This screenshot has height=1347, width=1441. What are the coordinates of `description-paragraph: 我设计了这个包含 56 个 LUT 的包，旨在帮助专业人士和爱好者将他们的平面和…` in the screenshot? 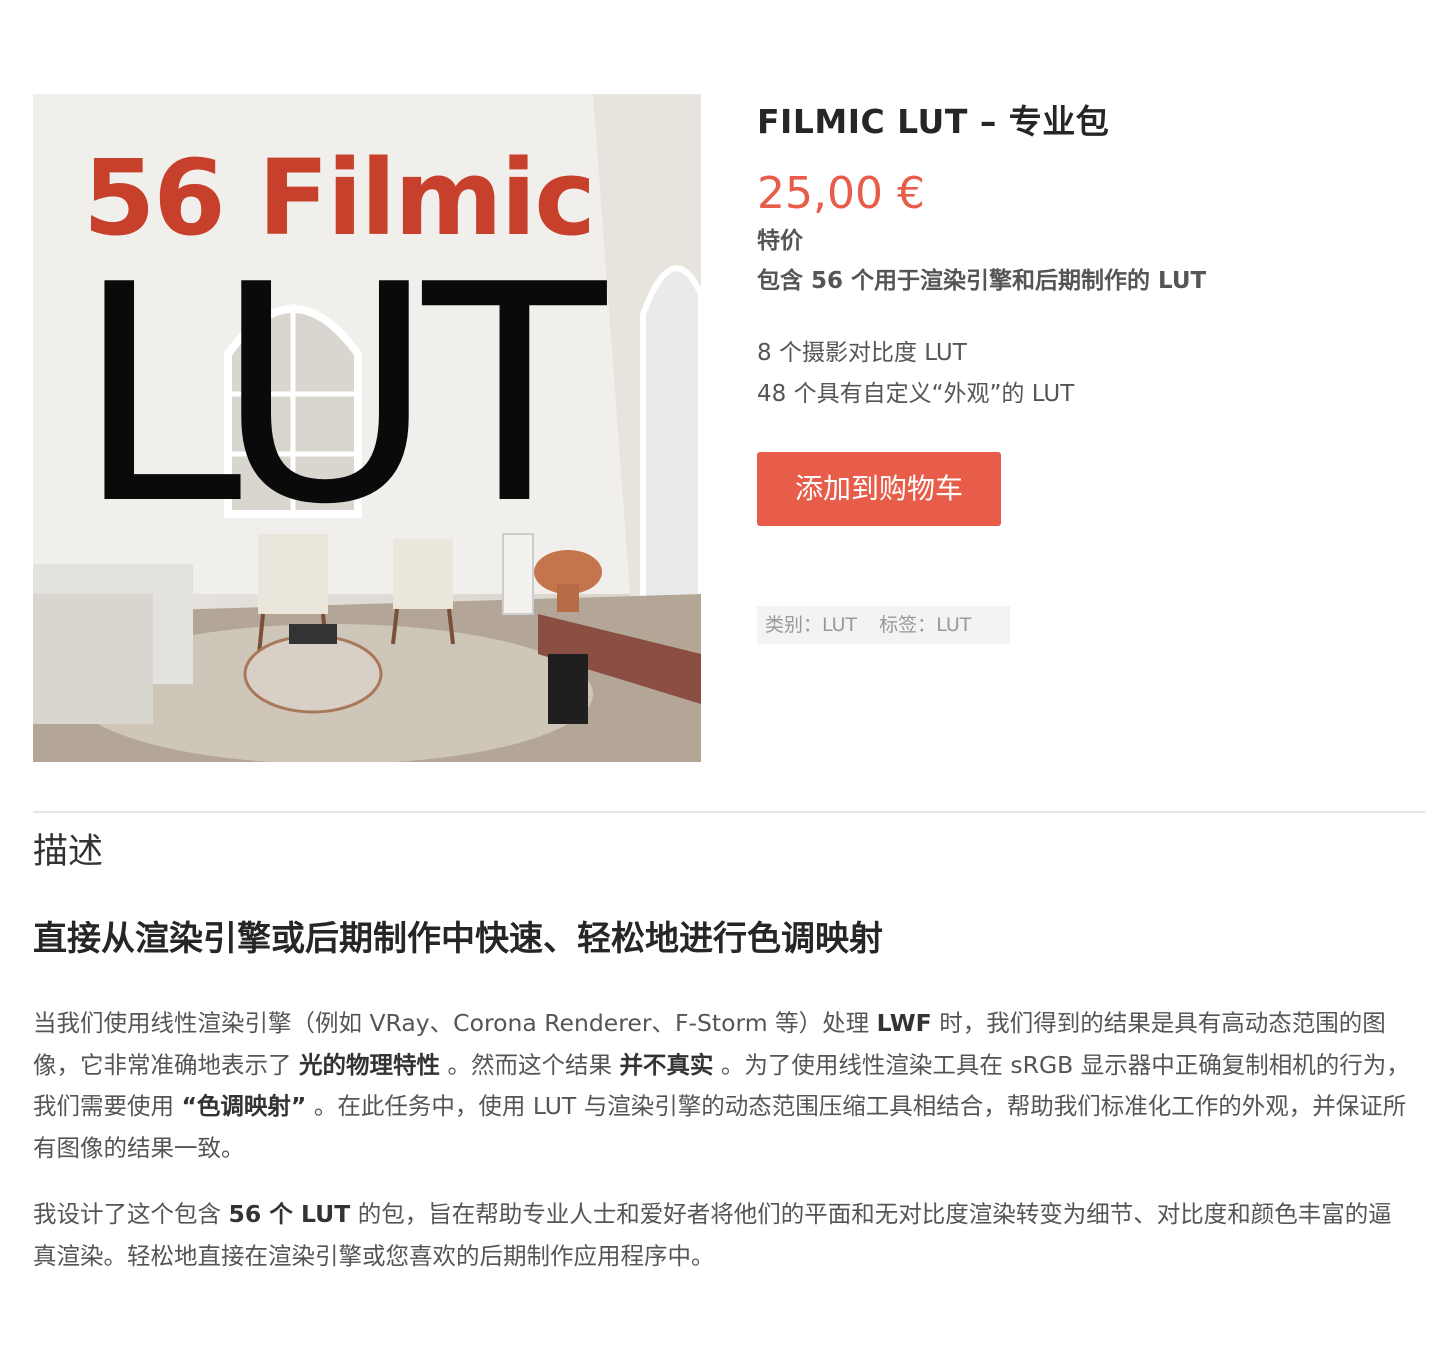 It's located at (723, 1235).